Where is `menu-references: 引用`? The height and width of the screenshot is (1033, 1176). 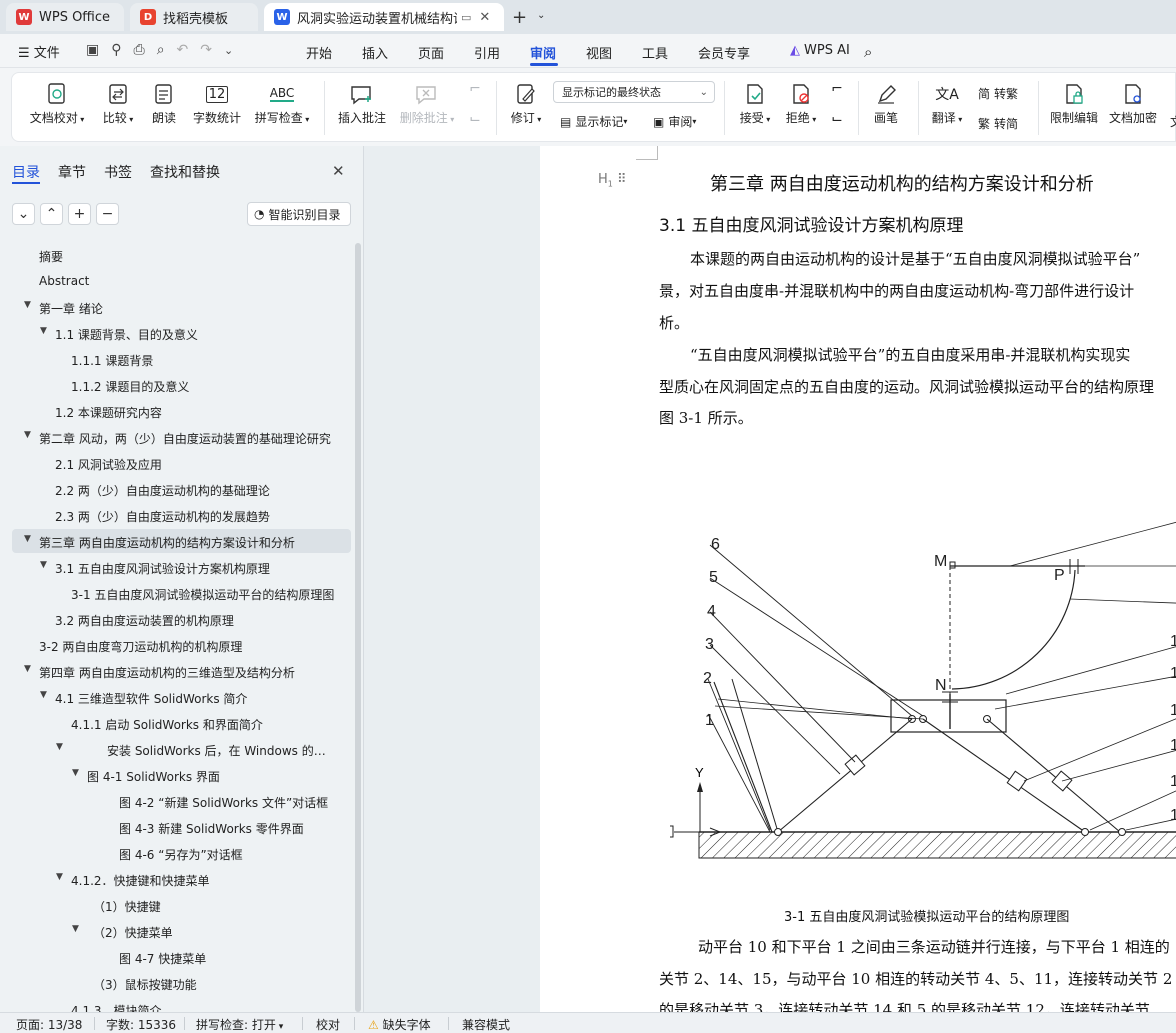 menu-references: 引用 is located at coordinates (487, 52).